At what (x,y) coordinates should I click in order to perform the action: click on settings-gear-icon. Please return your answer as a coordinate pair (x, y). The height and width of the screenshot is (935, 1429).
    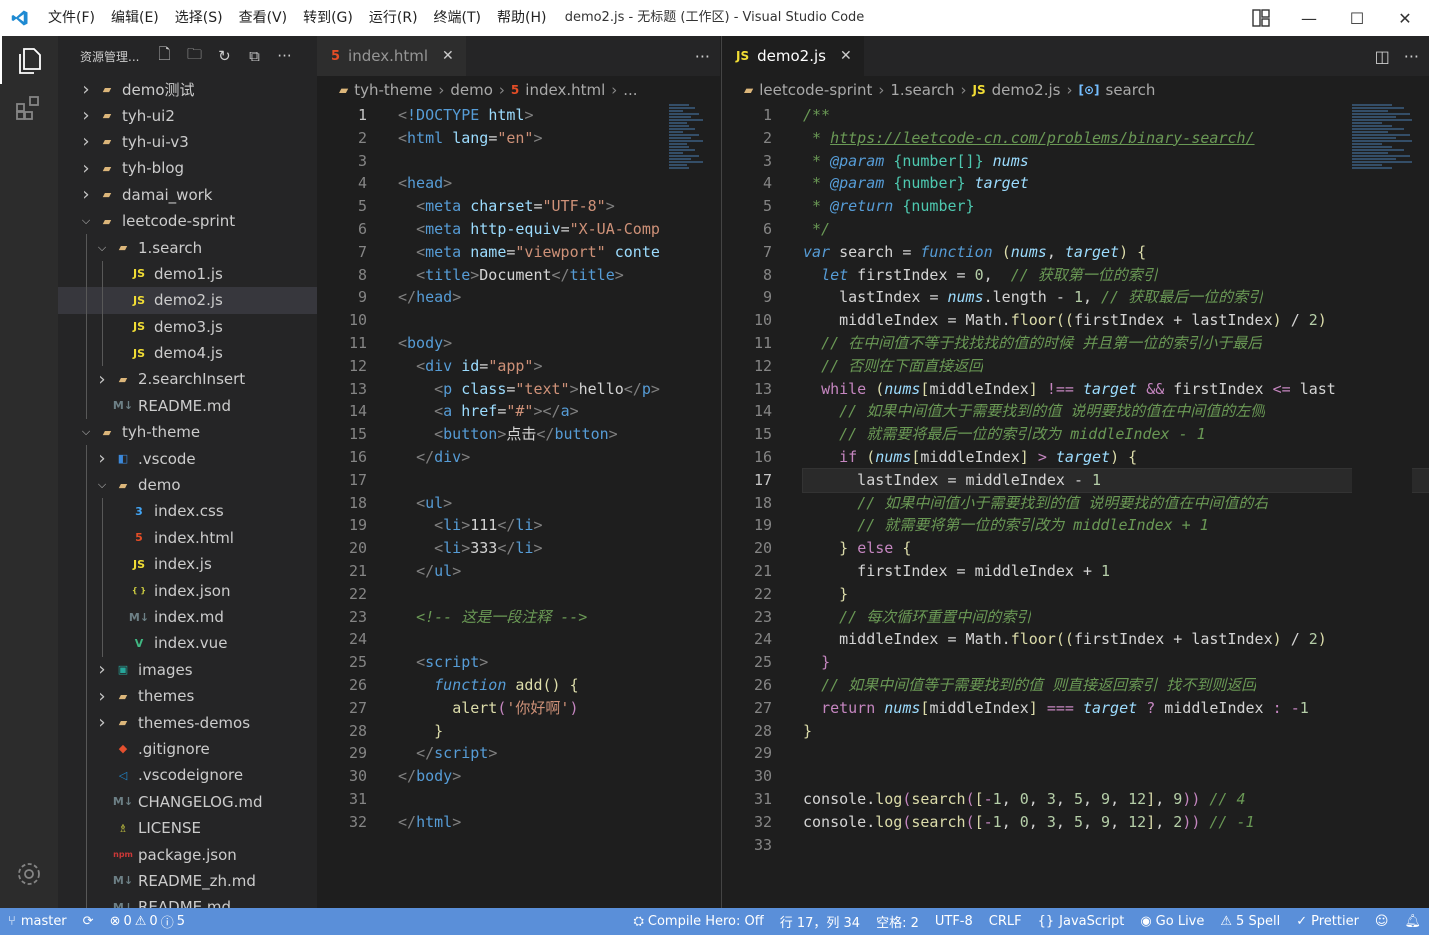
    Looking at the image, I should click on (29, 874).